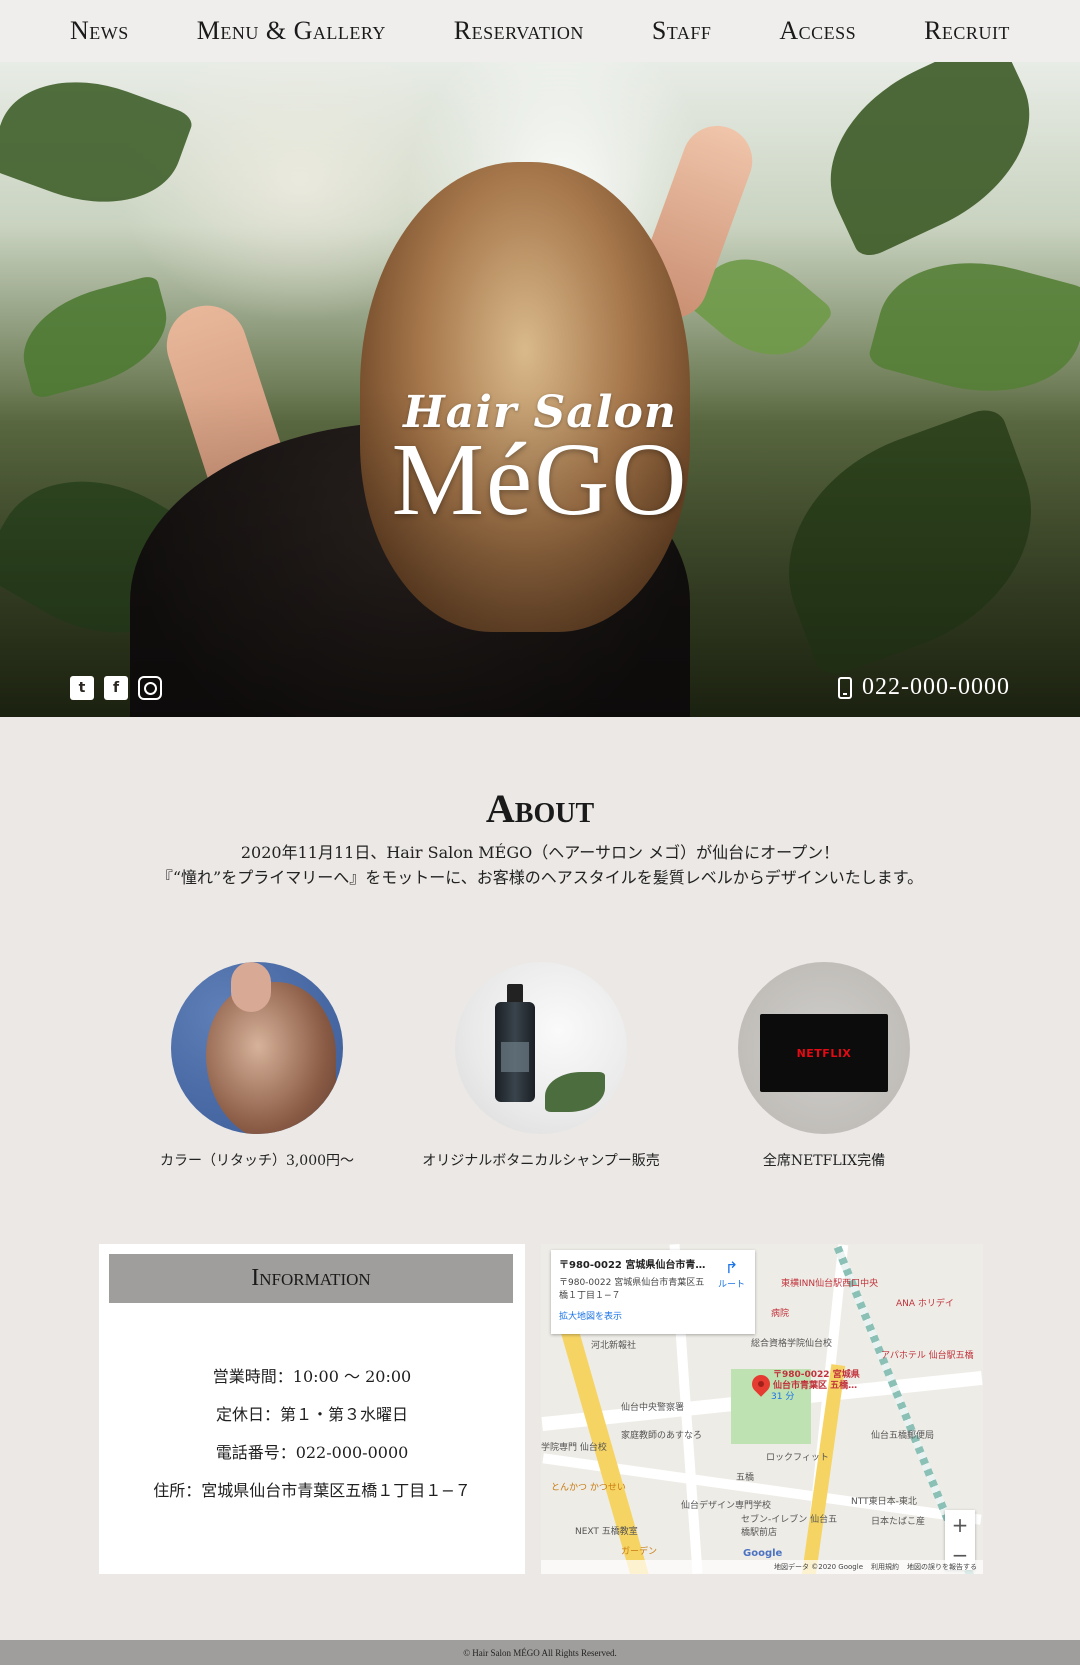  What do you see at coordinates (817, 31) in the screenshot?
I see `nav-access: Access` at bounding box center [817, 31].